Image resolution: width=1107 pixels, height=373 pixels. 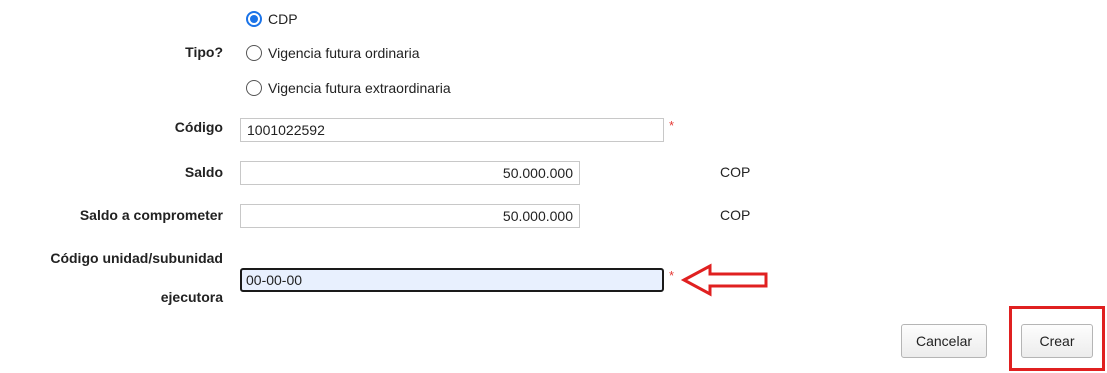 What do you see at coordinates (944, 341) in the screenshot?
I see `cancel-button: Cancelar` at bounding box center [944, 341].